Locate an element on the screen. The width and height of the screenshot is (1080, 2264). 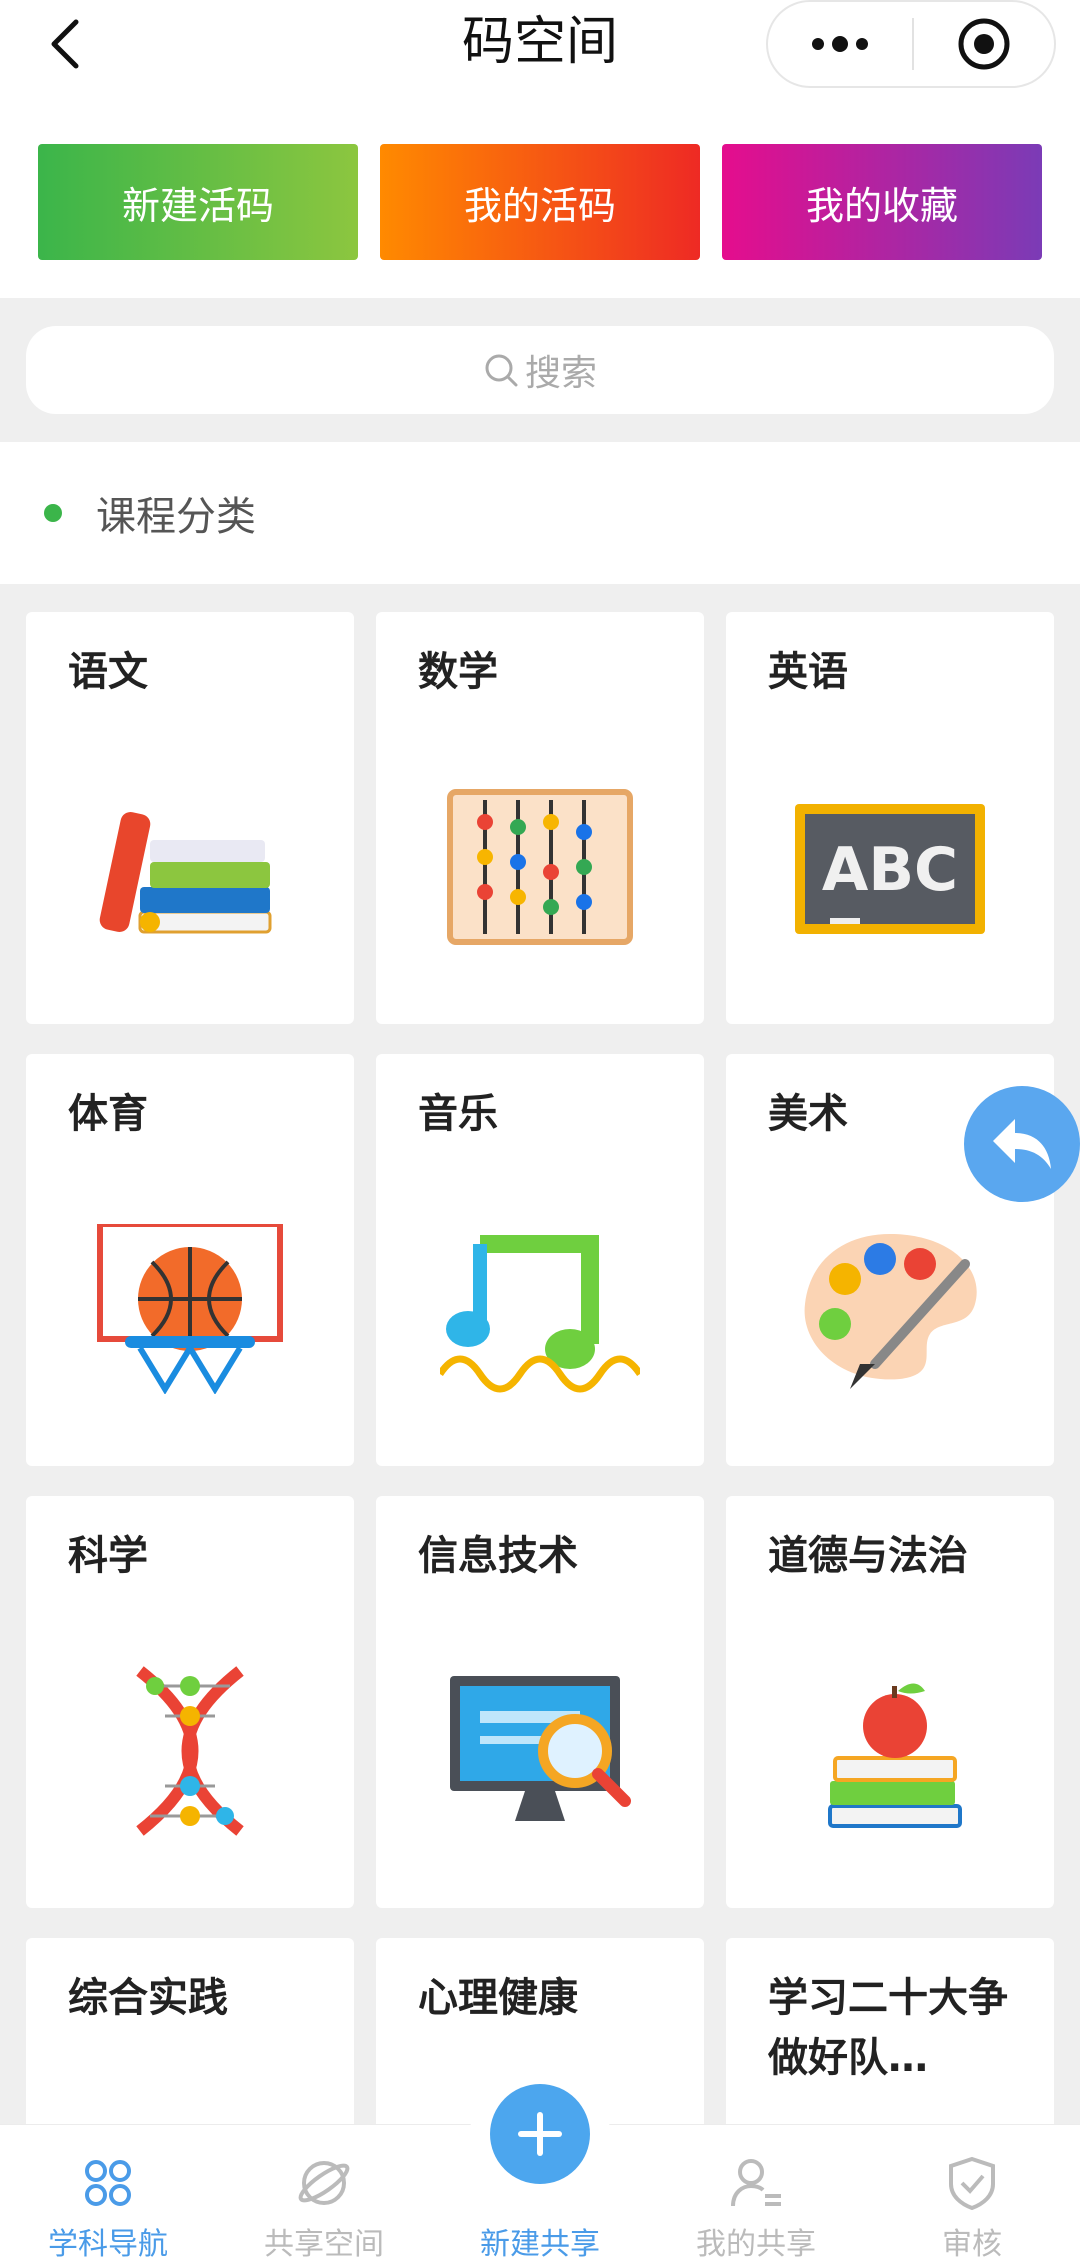
dna-icon is located at coordinates (190, 1751).